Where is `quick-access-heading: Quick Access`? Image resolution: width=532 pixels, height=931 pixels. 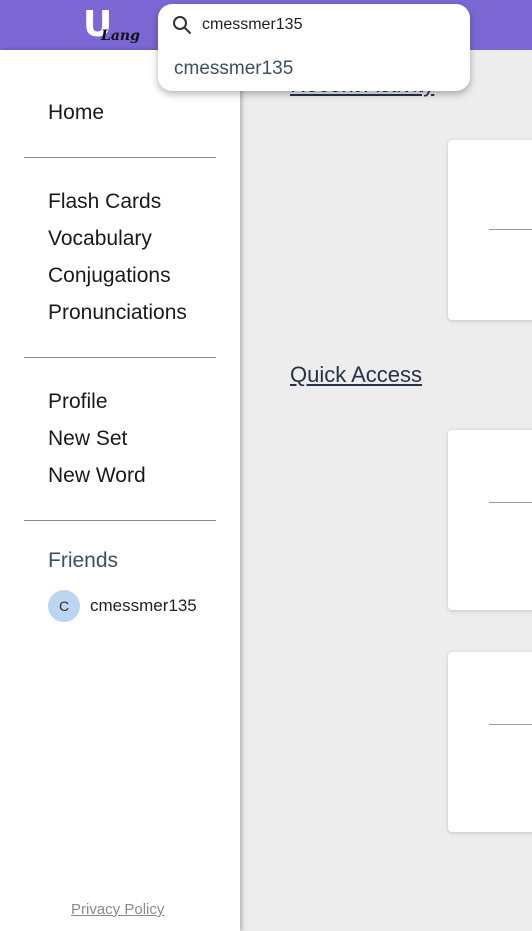 quick-access-heading: Quick Access is located at coordinates (356, 374).